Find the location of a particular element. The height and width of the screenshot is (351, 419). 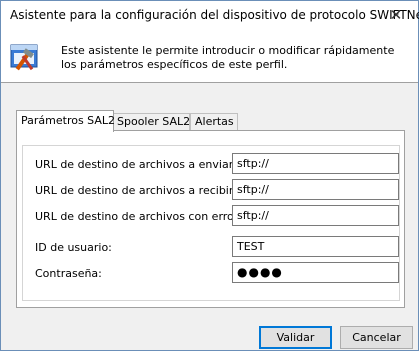

wizard-tools-icon is located at coordinates (24, 57).